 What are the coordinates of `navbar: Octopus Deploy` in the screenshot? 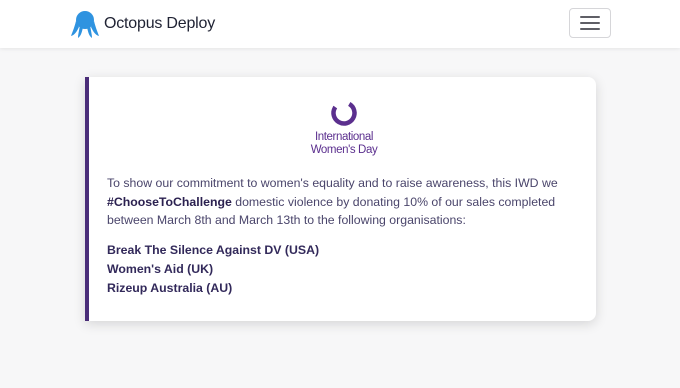 It's located at (340, 24).